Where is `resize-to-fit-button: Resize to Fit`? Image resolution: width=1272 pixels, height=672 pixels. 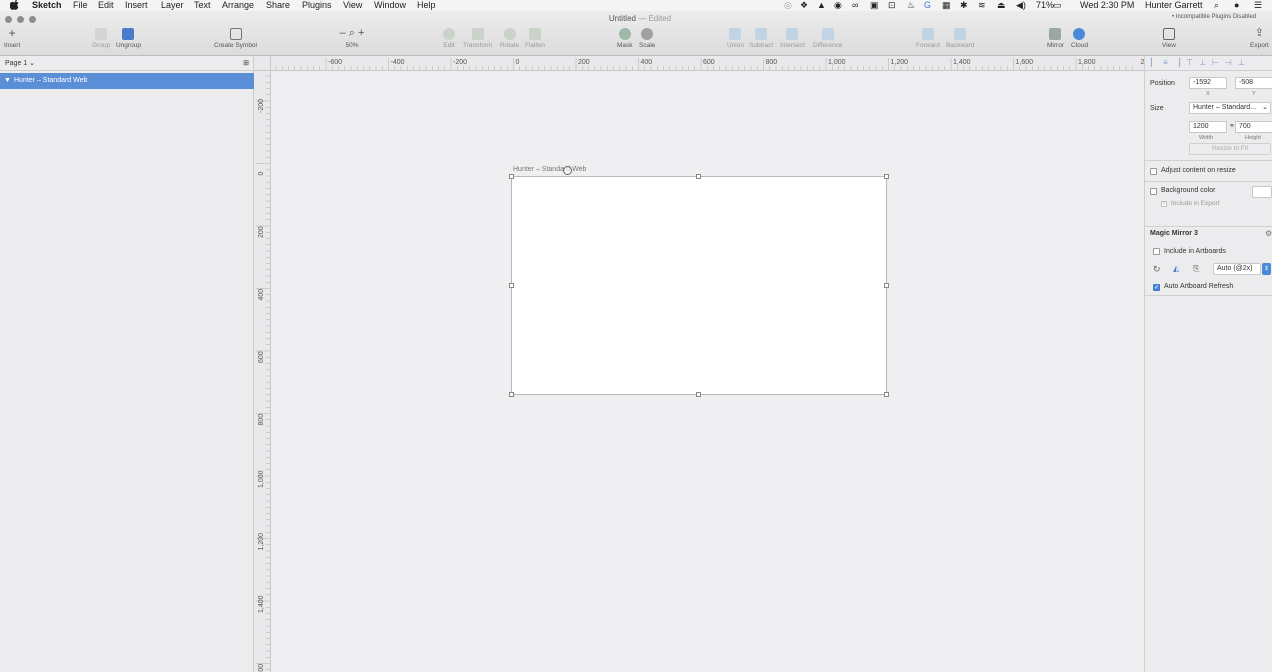
resize-to-fit-button: Resize to Fit is located at coordinates (1230, 149).